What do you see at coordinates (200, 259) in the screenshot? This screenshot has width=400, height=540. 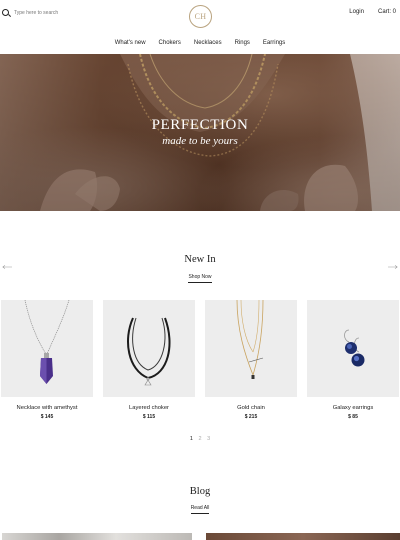 I see `new-in-title: New In` at bounding box center [200, 259].